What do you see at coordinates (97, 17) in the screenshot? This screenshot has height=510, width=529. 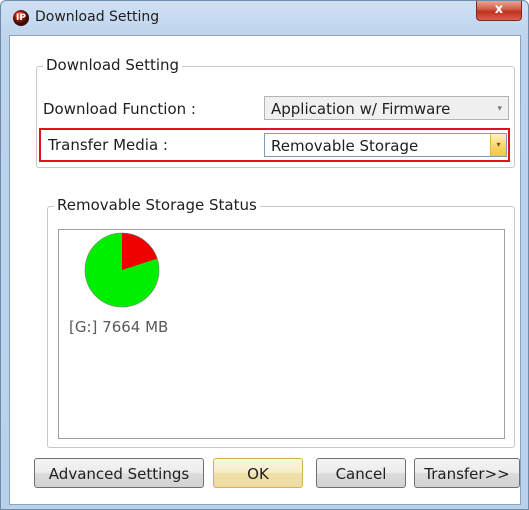 I see `window-title: Download Setting` at bounding box center [97, 17].